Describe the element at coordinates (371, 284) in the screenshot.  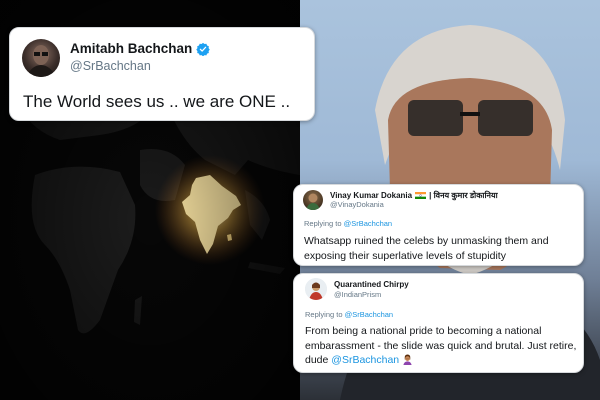
I see `display-name: Quarantined Chirpy` at that location.